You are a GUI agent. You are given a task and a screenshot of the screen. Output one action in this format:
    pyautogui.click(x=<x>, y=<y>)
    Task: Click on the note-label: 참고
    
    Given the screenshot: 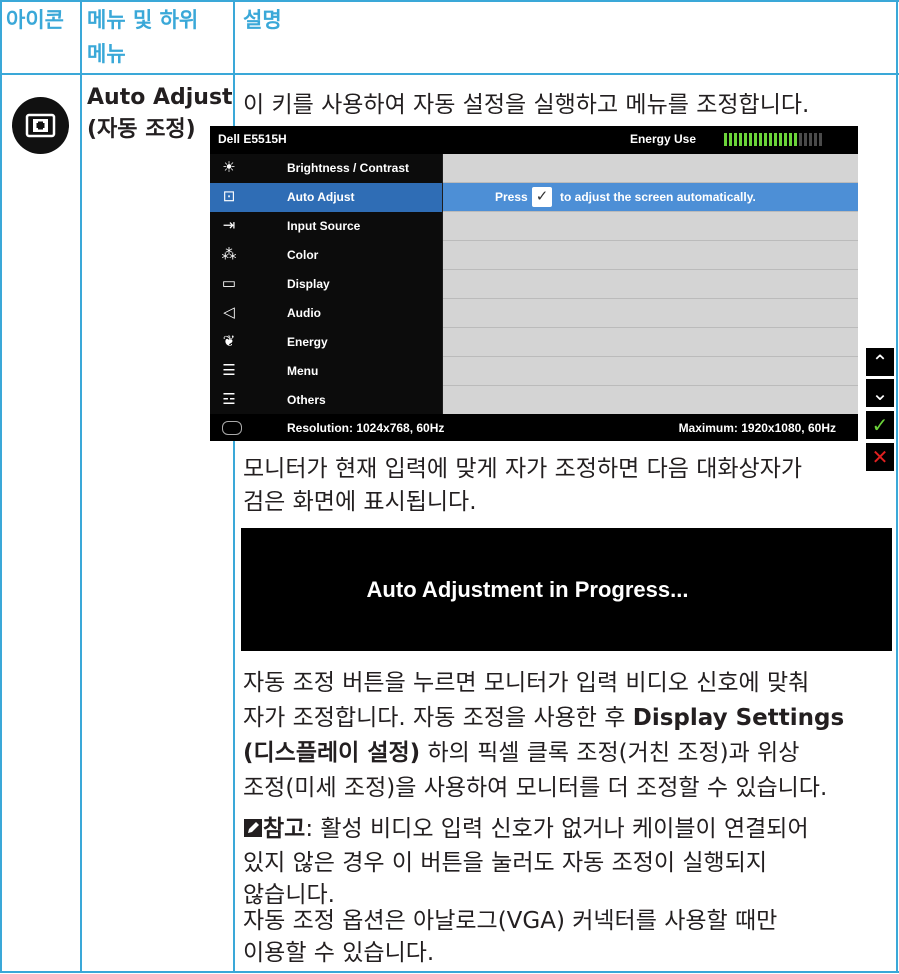 What is the action you would take?
    pyautogui.click(x=284, y=829)
    